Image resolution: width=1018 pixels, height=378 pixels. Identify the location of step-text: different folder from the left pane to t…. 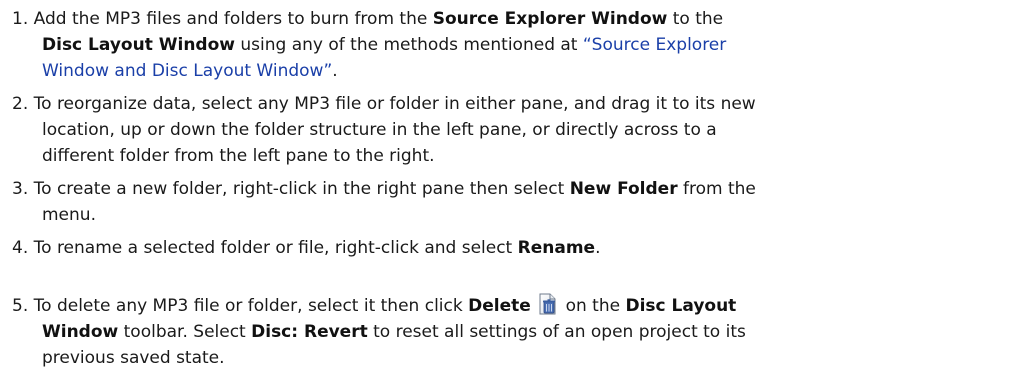
(238, 156).